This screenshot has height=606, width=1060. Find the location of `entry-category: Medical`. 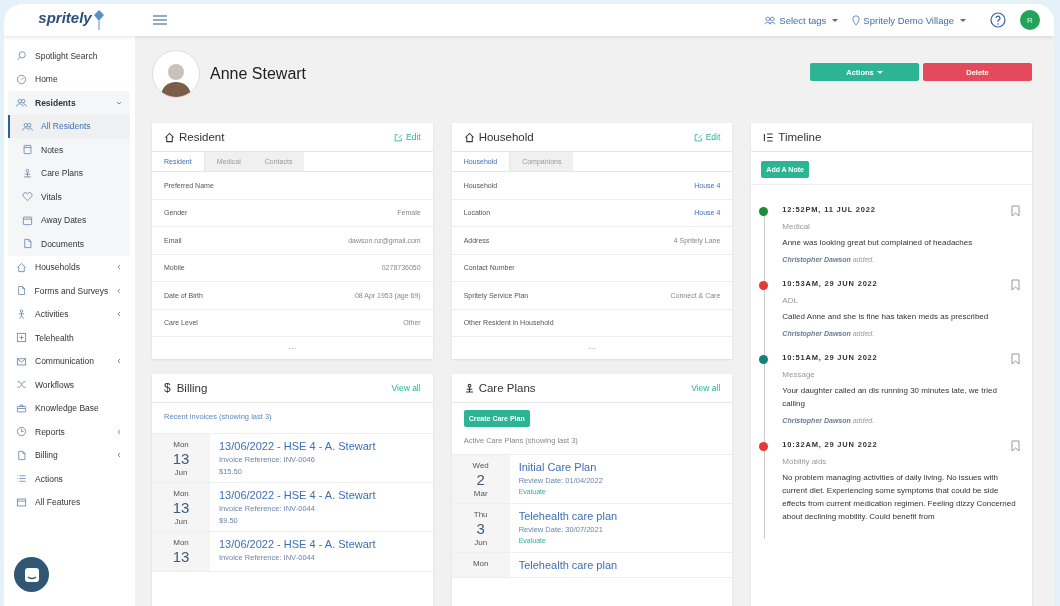

entry-category: Medical is located at coordinates (796, 226).